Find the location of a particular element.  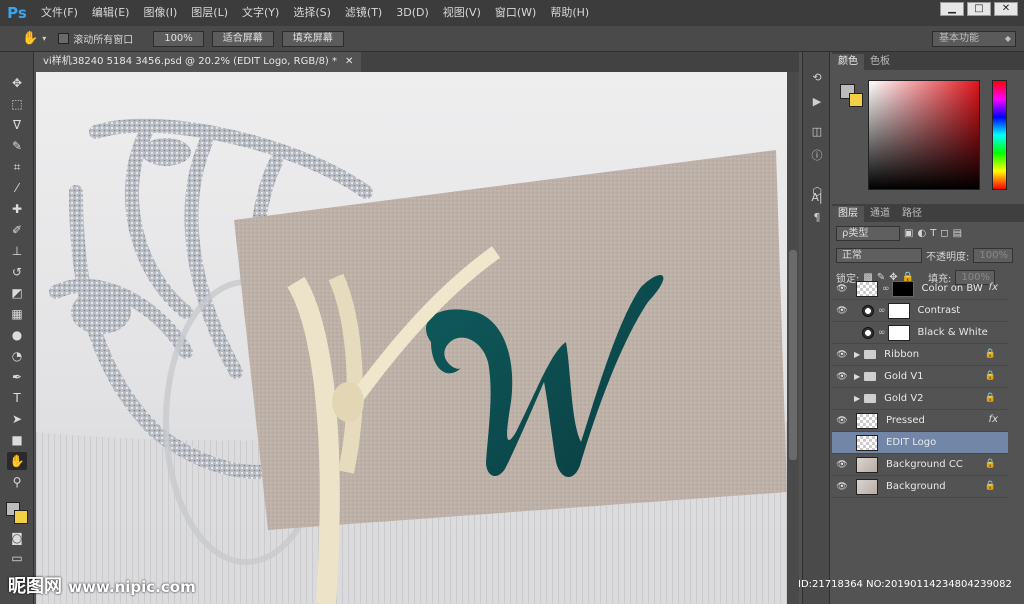

layer-row-gold-v1: 👁 ▶ Gold V1 🔒 is located at coordinates (920, 377).